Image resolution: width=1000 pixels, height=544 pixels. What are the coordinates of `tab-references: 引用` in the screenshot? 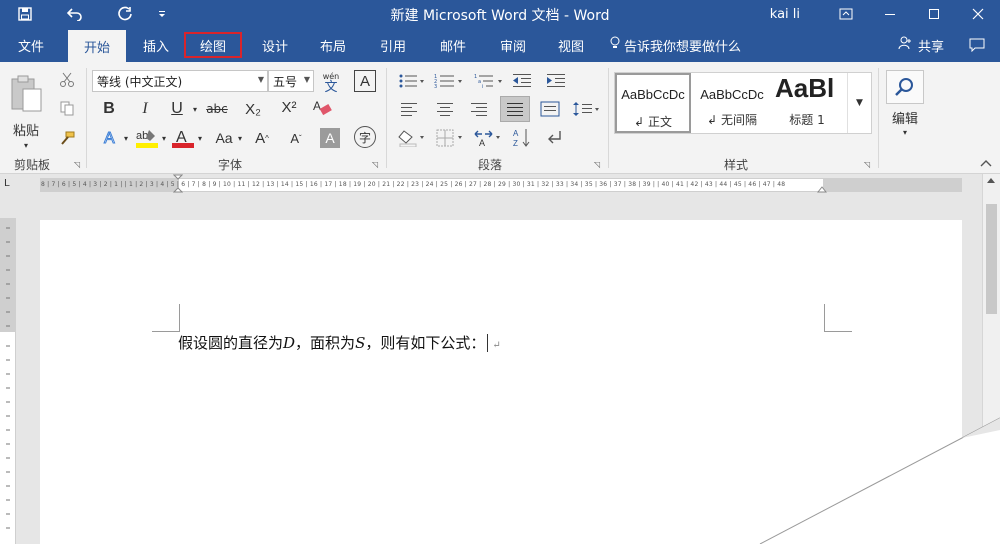 It's located at (393, 45).